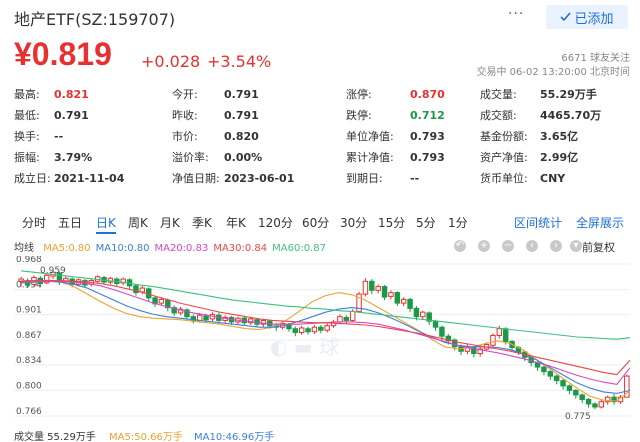  Describe the element at coordinates (458, 222) in the screenshot. I see `tab-period: 1分` at that location.